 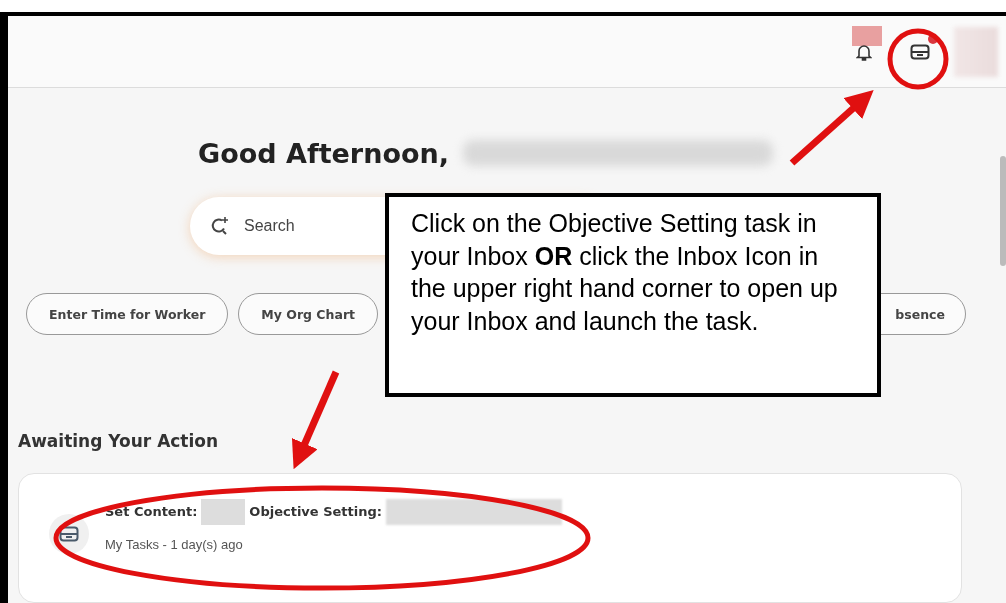 I want to click on task-meta: My Tasks - 1 day(s) ago, so click(x=174, y=544).